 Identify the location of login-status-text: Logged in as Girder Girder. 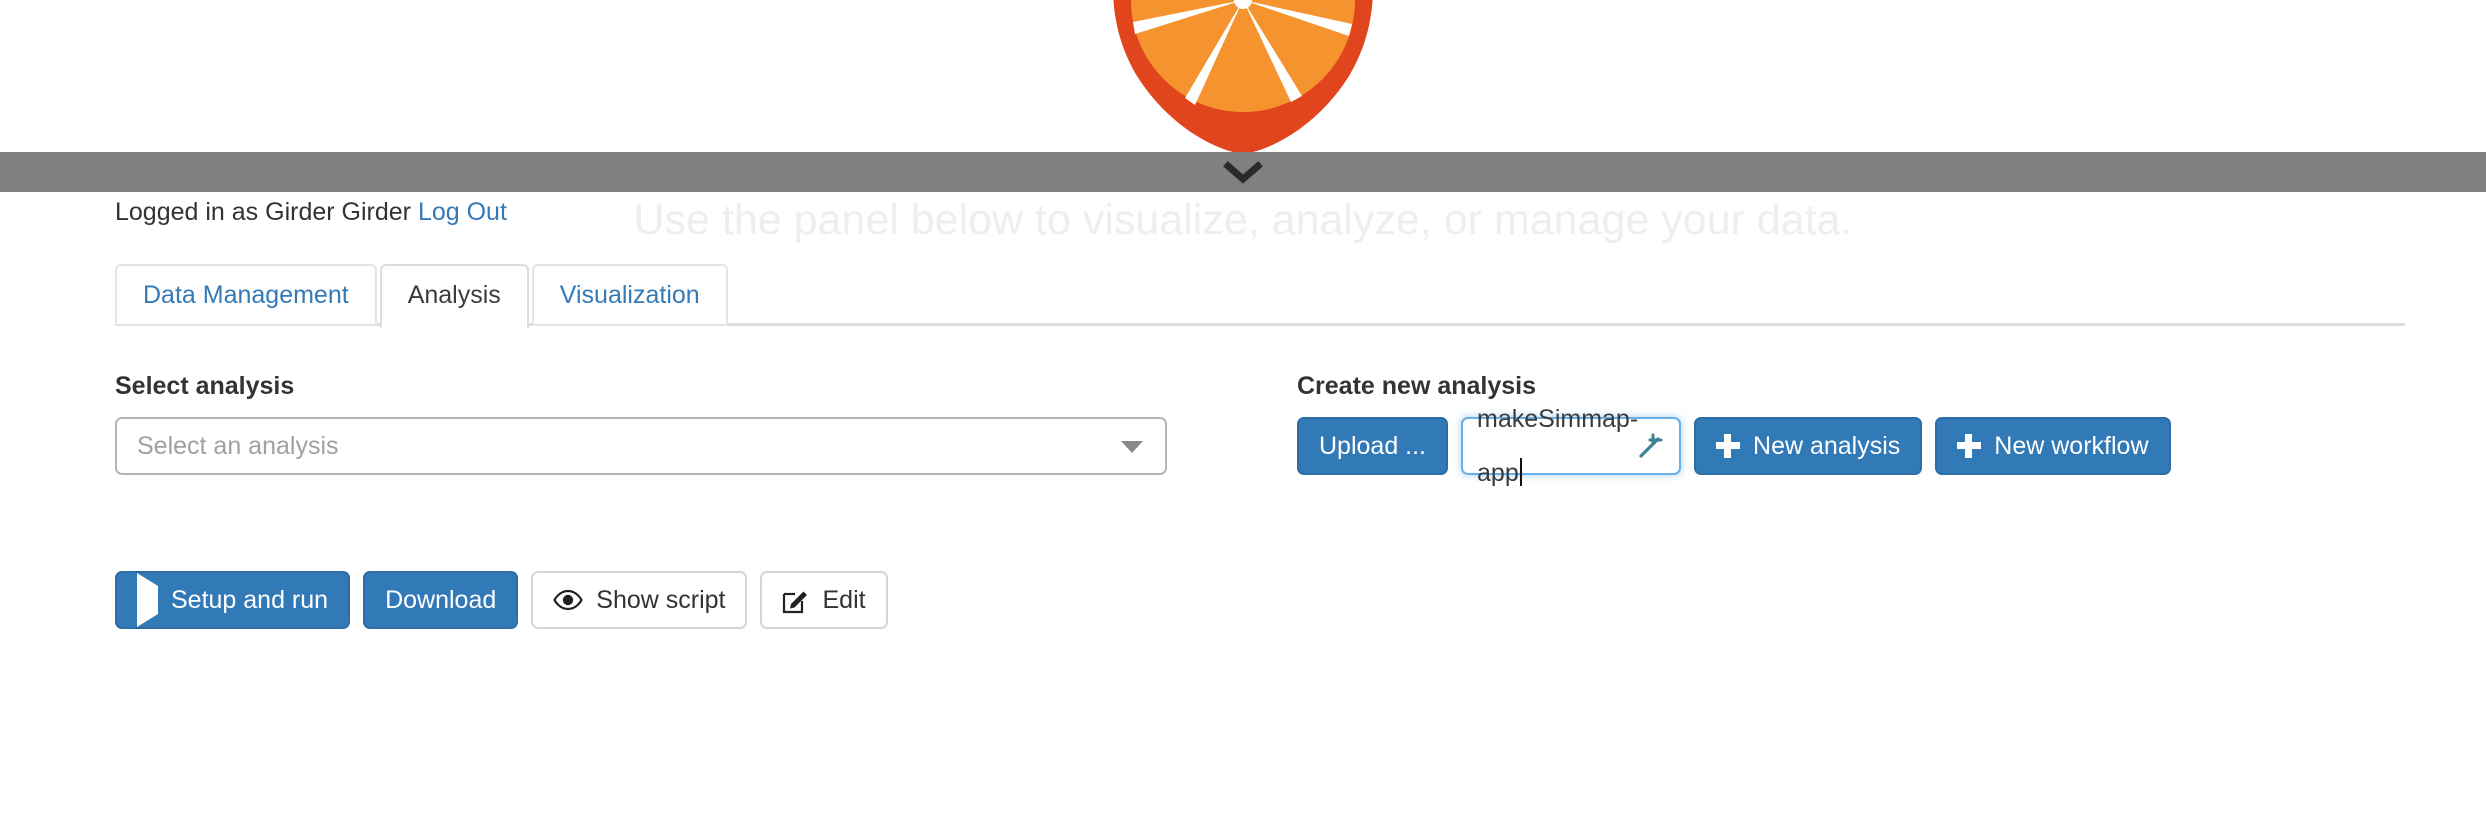
(263, 212).